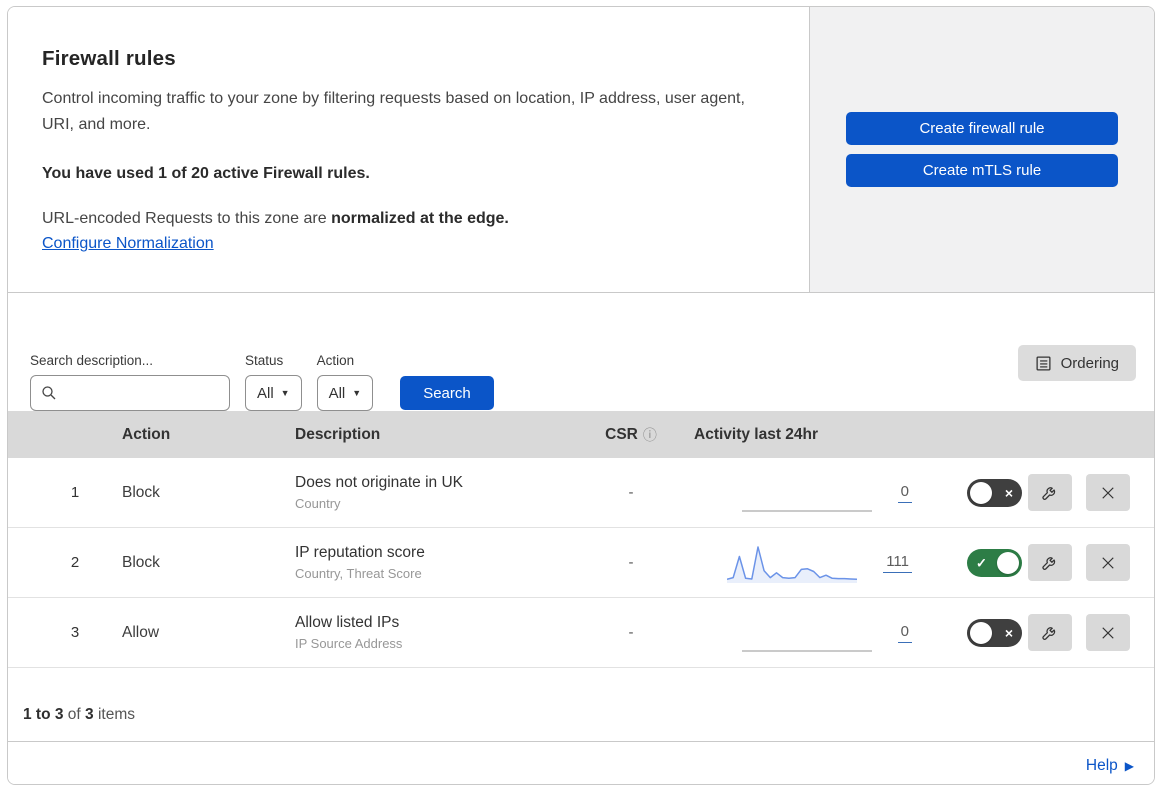  I want to click on info-icon: ⓘ, so click(650, 435).